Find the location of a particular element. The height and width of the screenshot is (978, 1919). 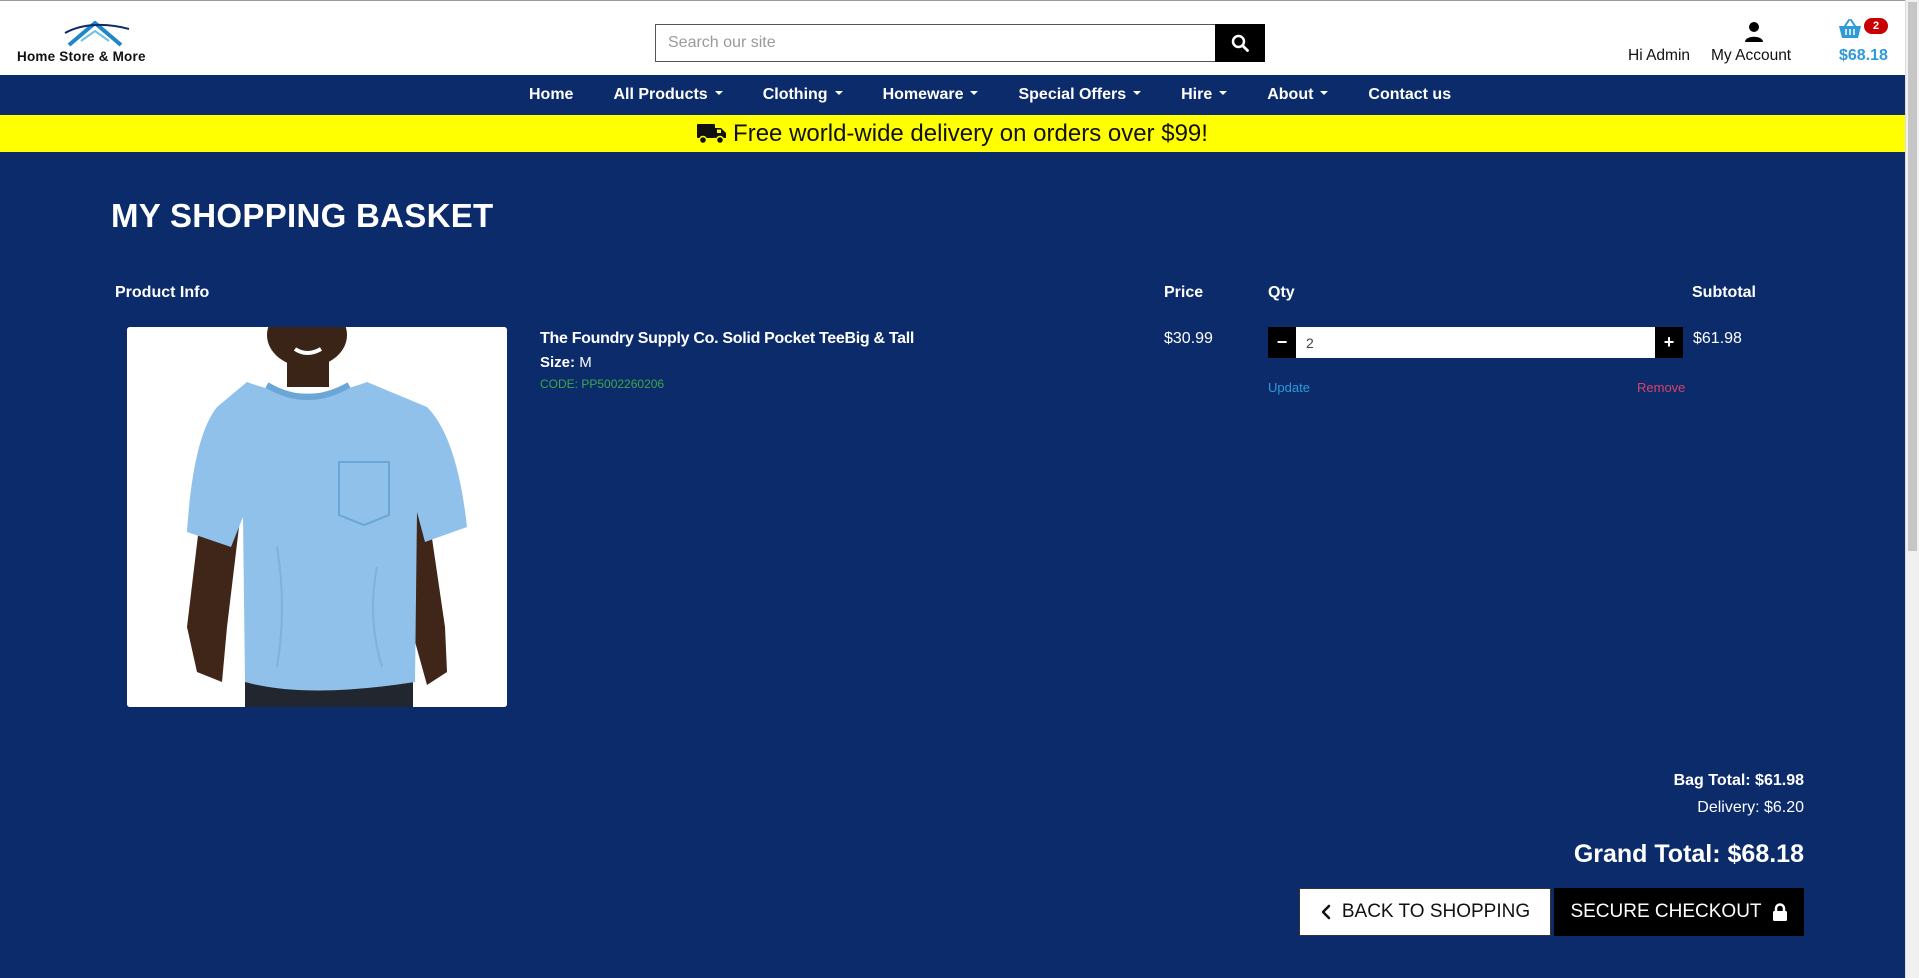

nav-item-clothing: Clothing is located at coordinates (803, 95).